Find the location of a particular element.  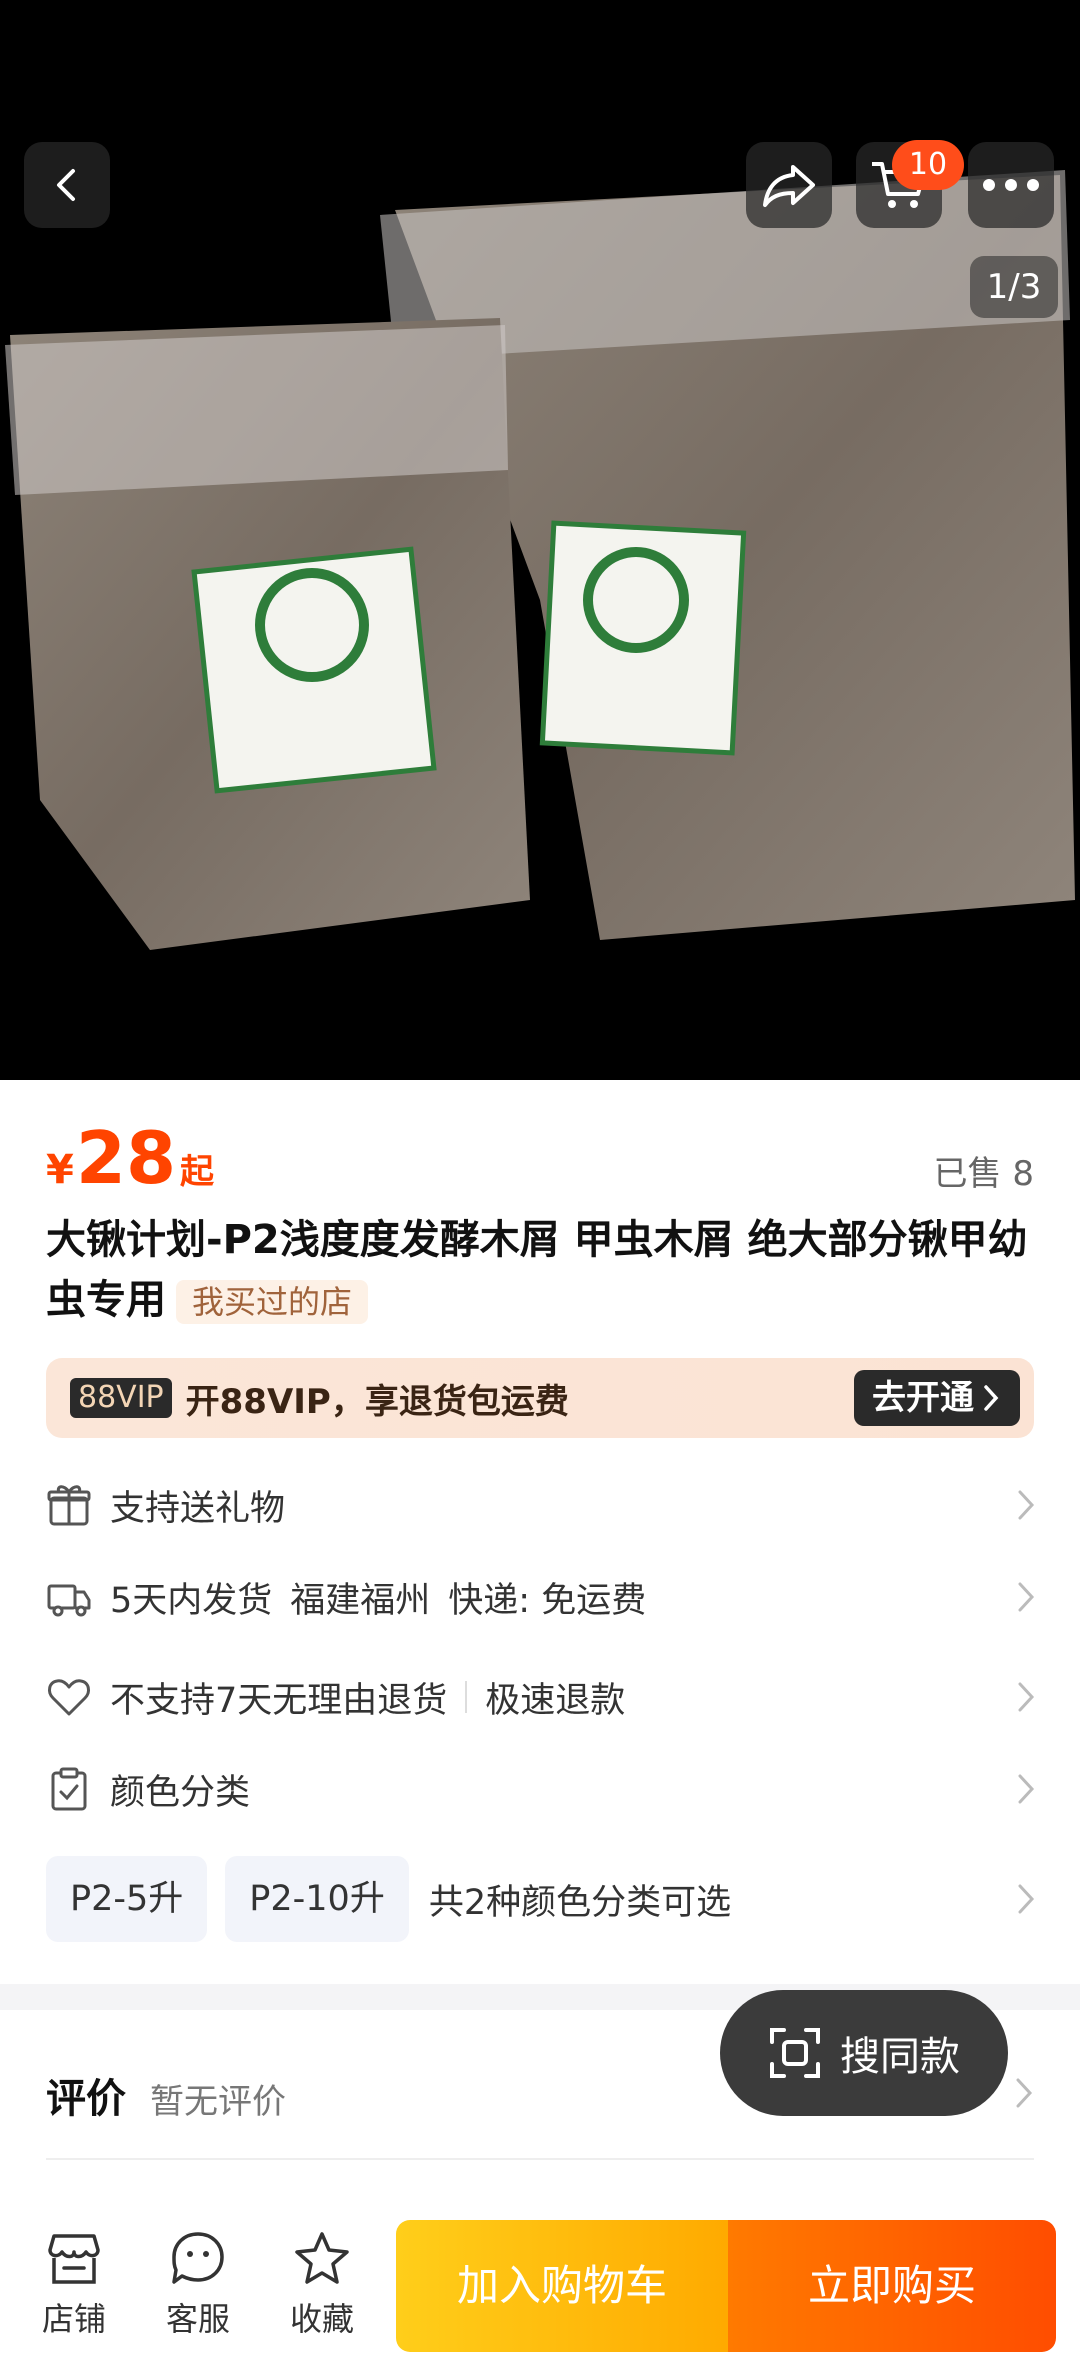

shipping-row: 5天内发货 福建福州 快递: 免运费 is located at coordinates (541, 1597).